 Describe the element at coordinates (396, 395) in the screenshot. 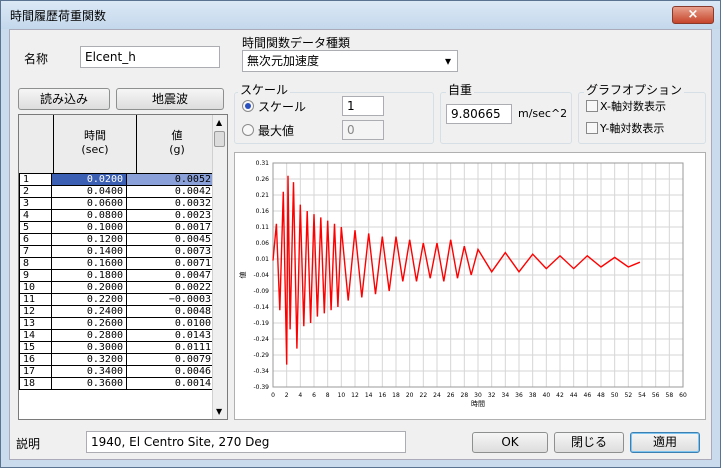

I see `x-tick-label: 18` at that location.